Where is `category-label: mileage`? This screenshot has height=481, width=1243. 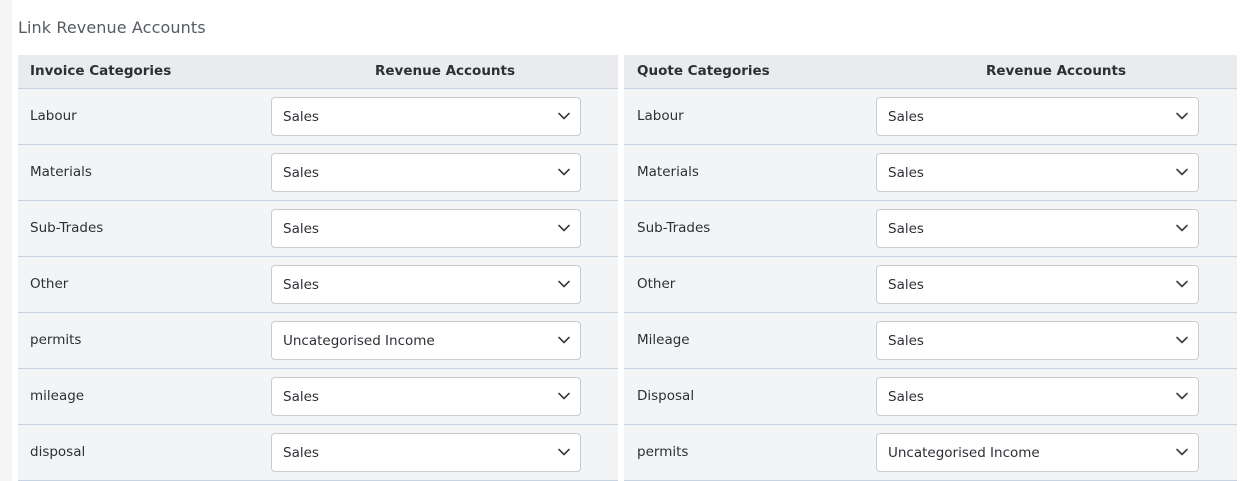
category-label: mileage is located at coordinates (57, 396).